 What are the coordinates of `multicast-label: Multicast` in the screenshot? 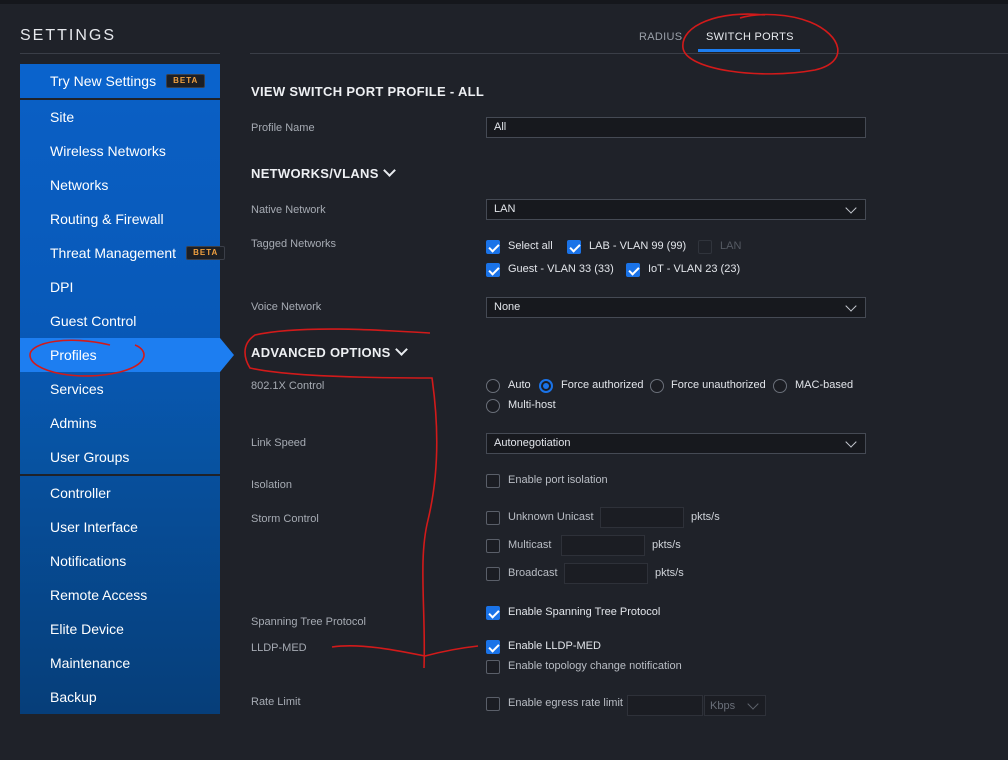 It's located at (530, 545).